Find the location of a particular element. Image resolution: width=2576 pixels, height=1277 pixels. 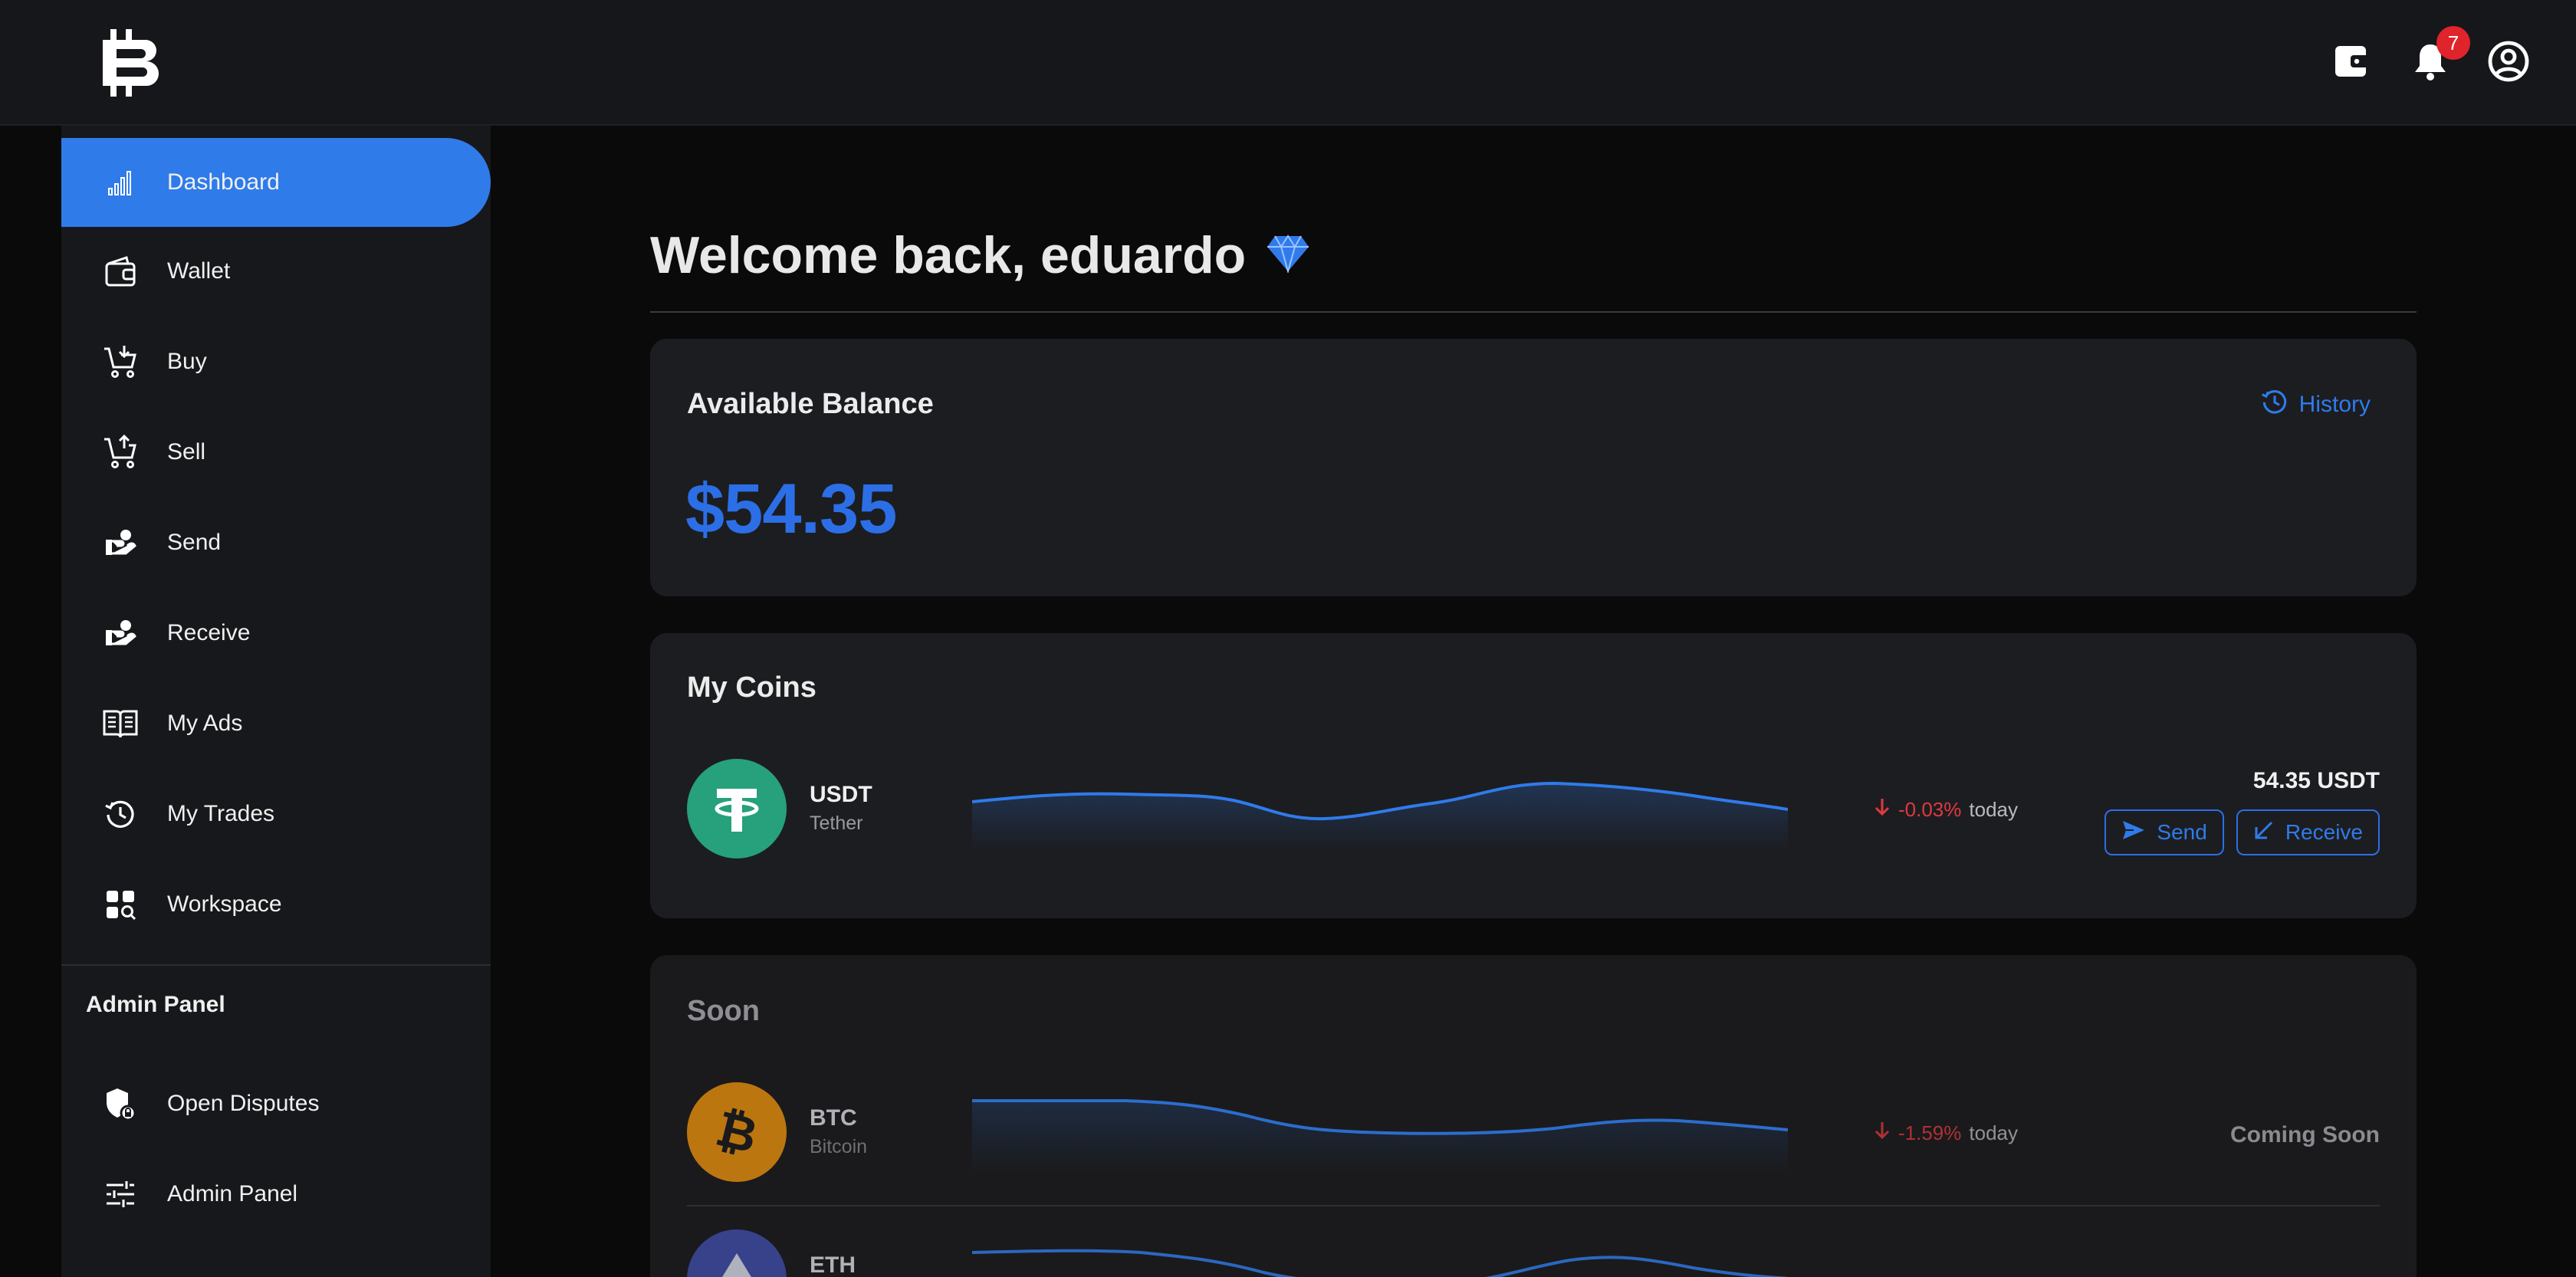

sidebar-item-buy: Buy is located at coordinates (276, 361).